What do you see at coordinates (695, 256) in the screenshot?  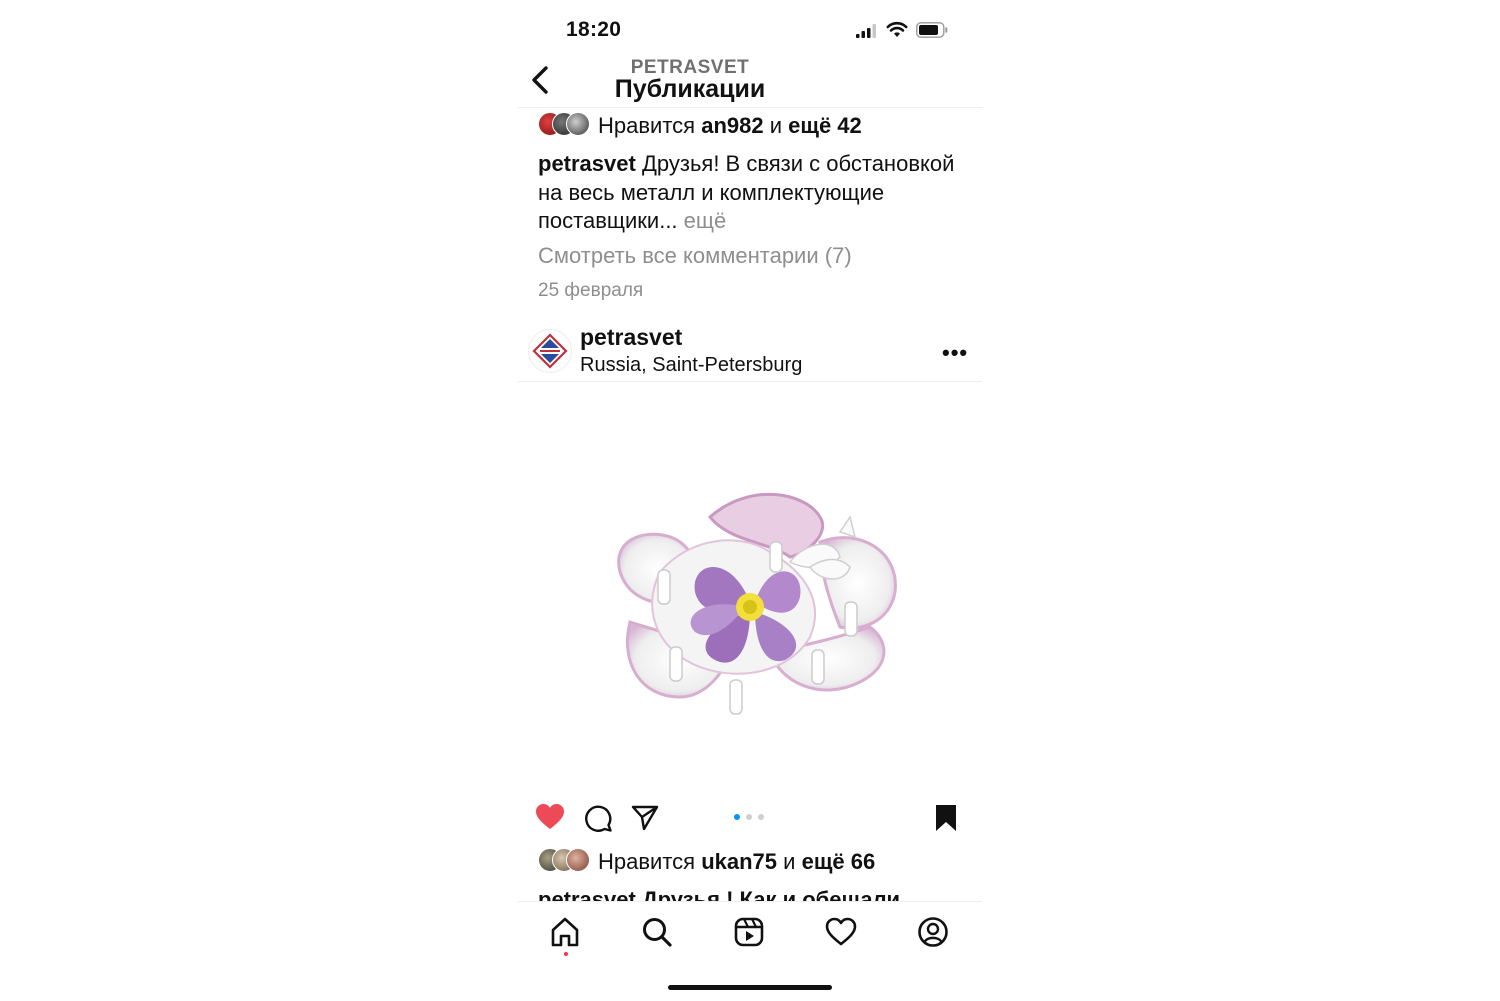 I see `view-all-comments-link: Смотреть все комментарии (7)` at bounding box center [695, 256].